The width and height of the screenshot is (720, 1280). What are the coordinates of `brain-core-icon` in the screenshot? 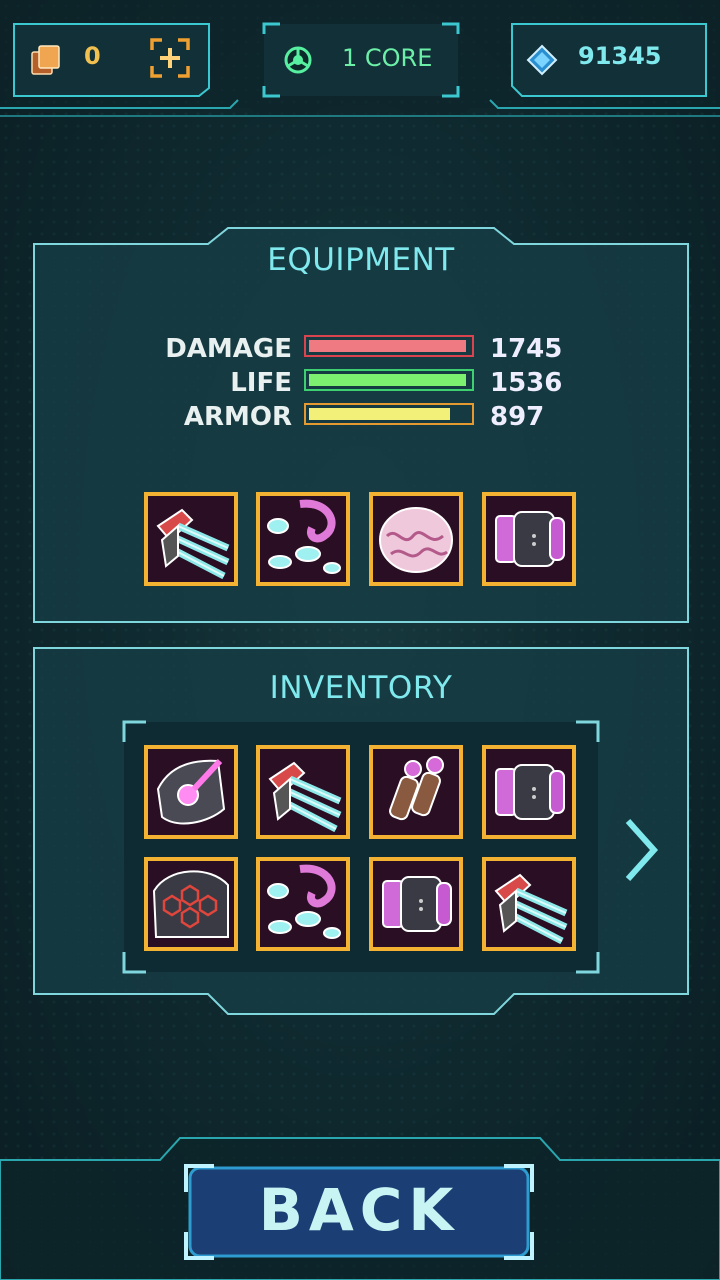 It's located at (416, 539).